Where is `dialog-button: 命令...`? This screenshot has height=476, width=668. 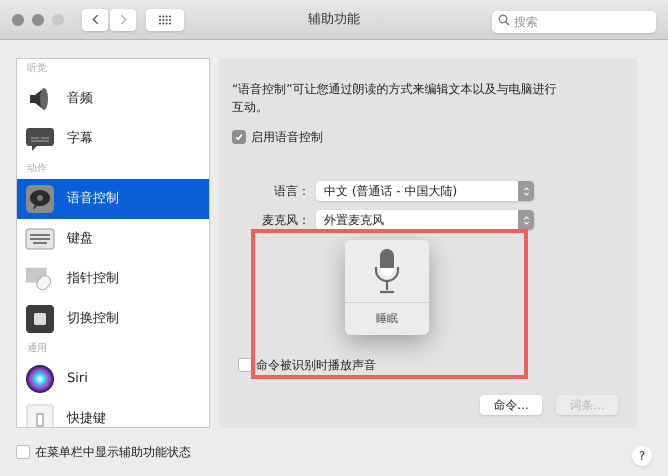 dialog-button: 命令... is located at coordinates (511, 405).